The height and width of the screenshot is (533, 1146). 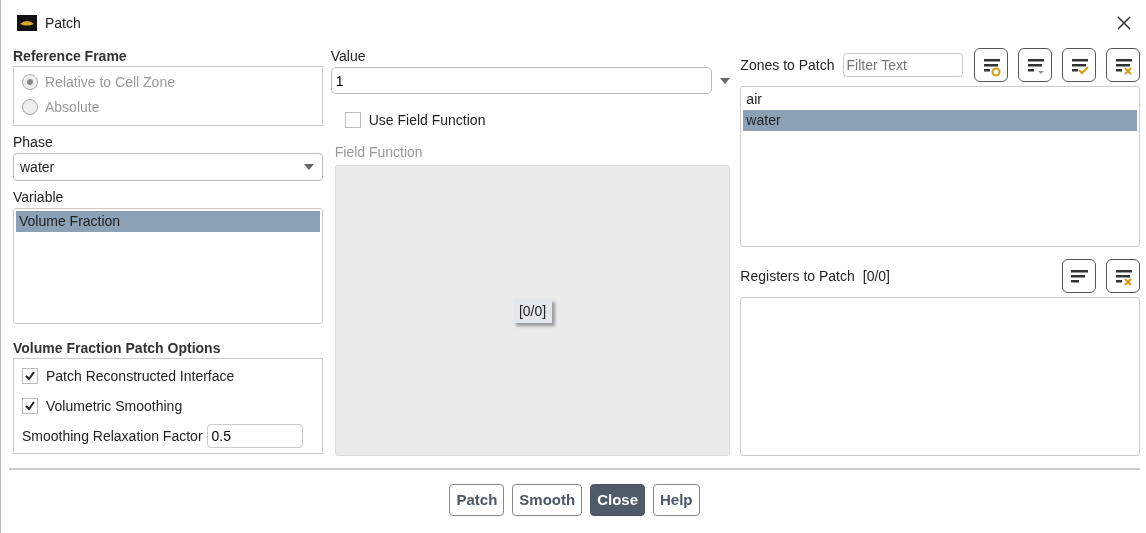 What do you see at coordinates (114, 406) in the screenshot?
I see `checkbox-label: Volumetric Smoothing` at bounding box center [114, 406].